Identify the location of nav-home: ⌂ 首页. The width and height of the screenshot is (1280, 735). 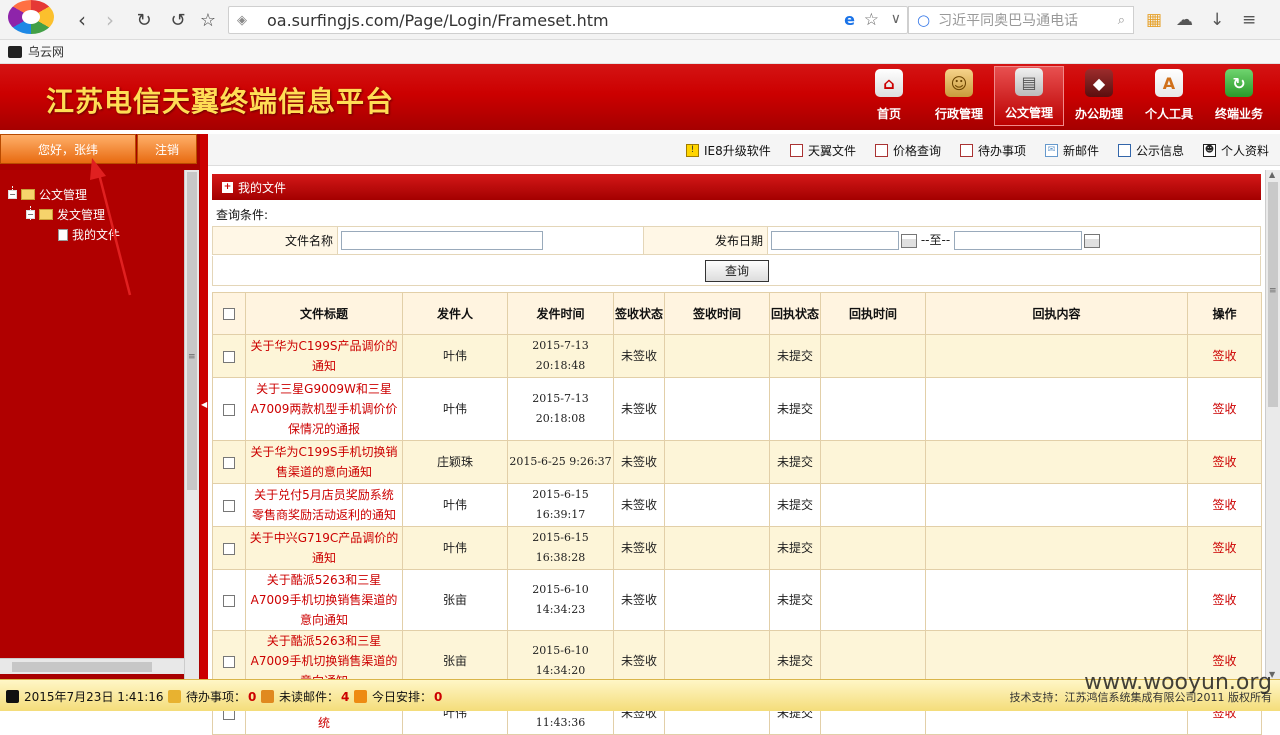
(889, 96).